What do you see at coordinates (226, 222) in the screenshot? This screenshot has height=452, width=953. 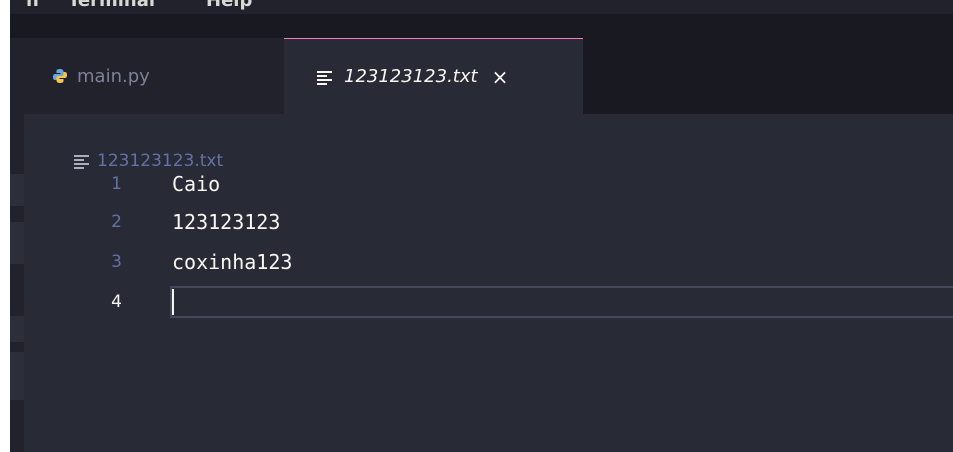 I see `line-content: 123123123` at bounding box center [226, 222].